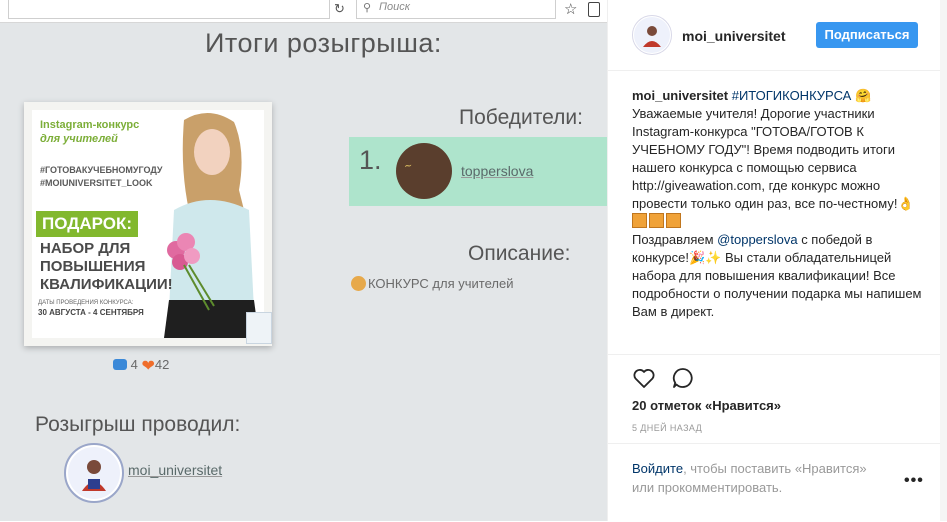 The image size is (947, 522). Describe the element at coordinates (675, 239) in the screenshot. I see `caption-paragraph-2-start: Поздравляем` at that location.